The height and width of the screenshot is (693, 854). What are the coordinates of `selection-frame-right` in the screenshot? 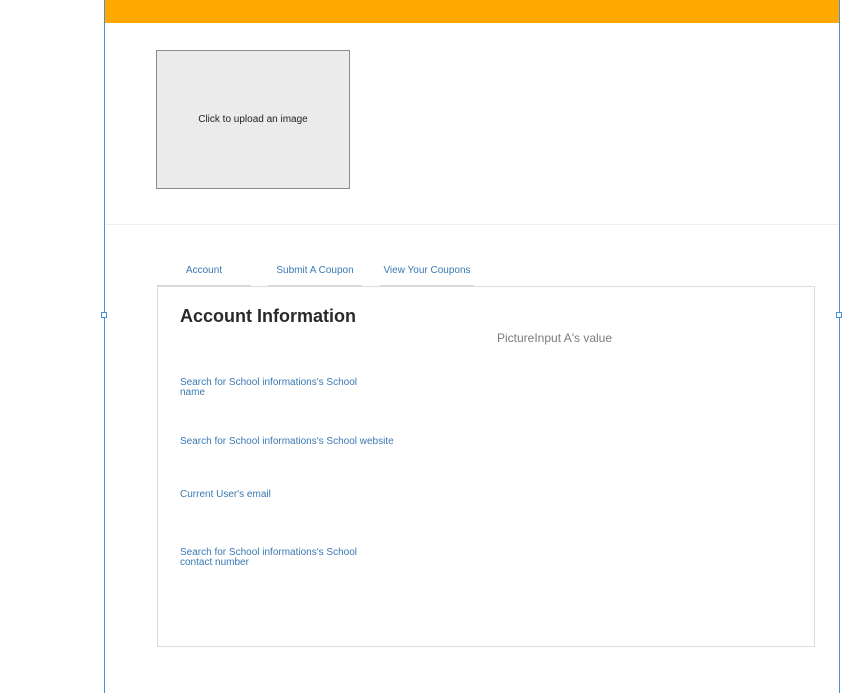 It's located at (839, 346).